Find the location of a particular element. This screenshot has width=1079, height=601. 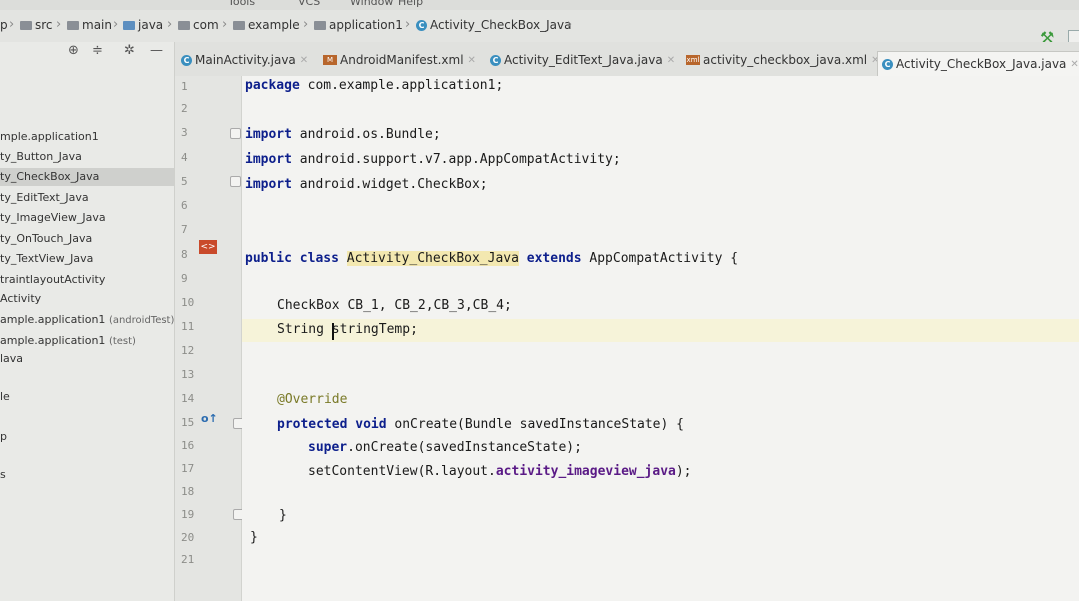

breadcrumb-item-p: p is located at coordinates (4, 25).